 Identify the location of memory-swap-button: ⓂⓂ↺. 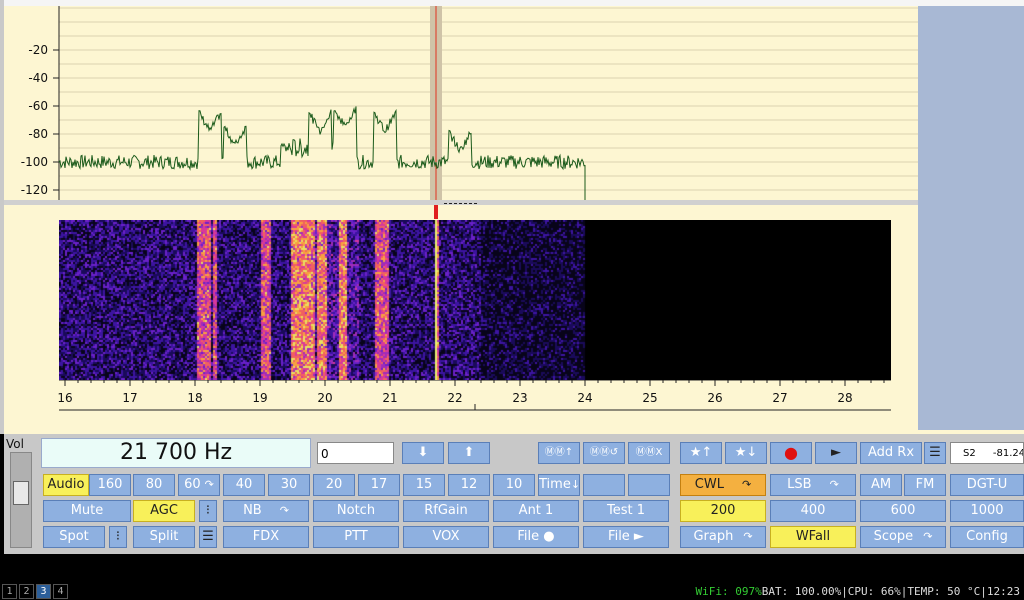
(604, 453).